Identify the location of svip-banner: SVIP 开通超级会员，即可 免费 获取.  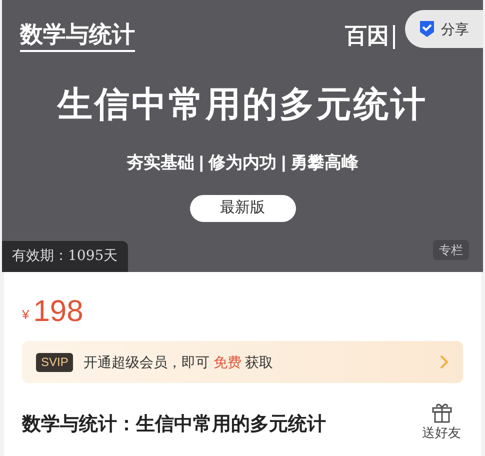
(242, 362).